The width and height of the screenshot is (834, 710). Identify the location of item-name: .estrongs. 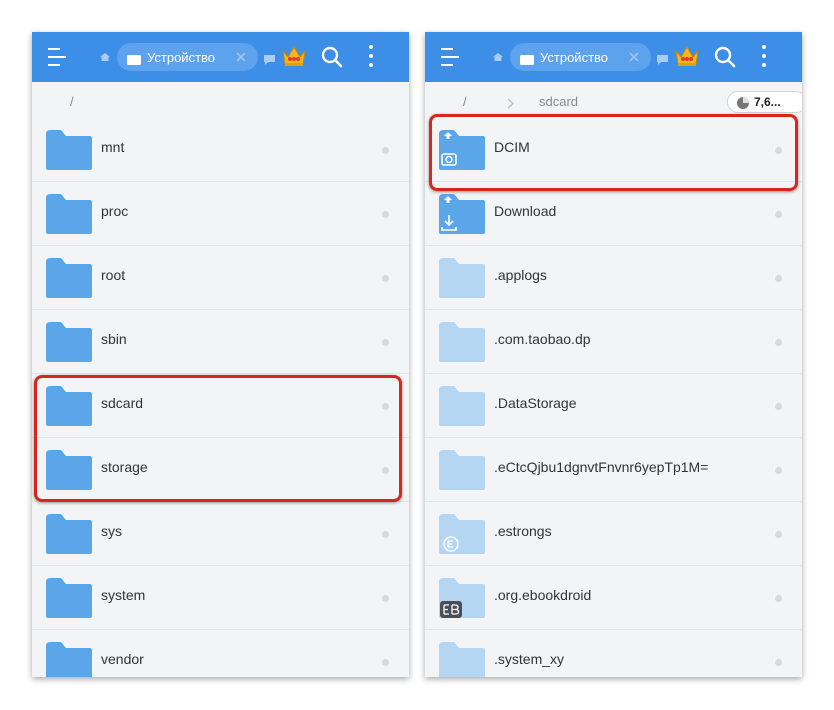
(523, 531).